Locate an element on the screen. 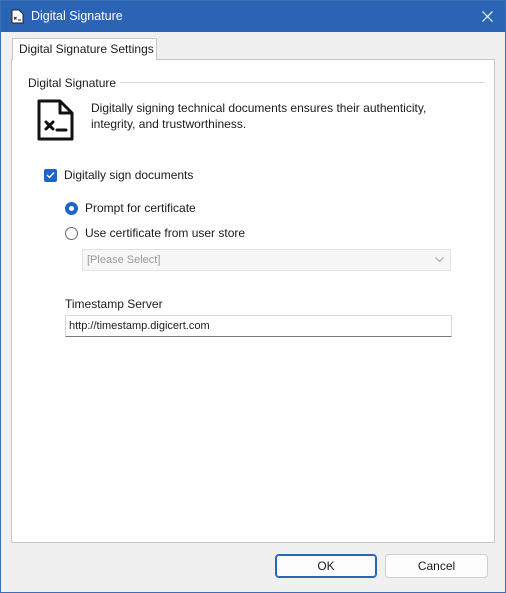 The image size is (506, 593). group-title: Digital Signature is located at coordinates (74, 83).